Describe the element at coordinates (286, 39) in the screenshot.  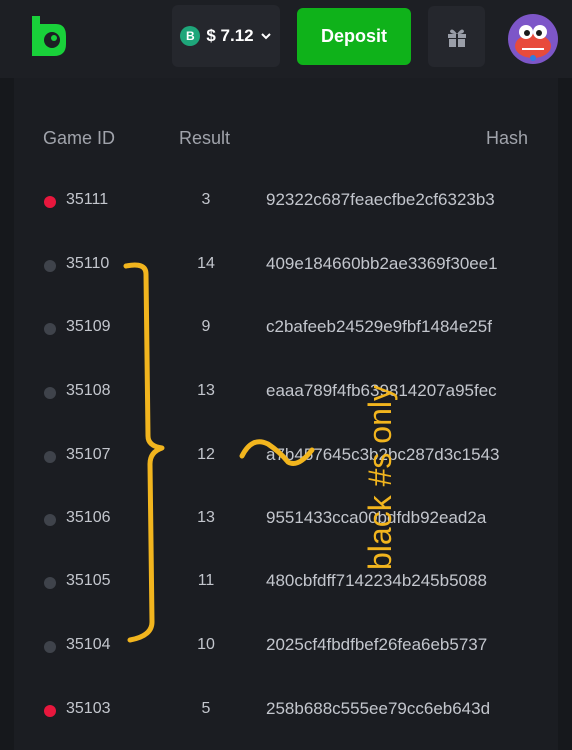
I see `top-bar: B $ 7.12 Deposit` at that location.